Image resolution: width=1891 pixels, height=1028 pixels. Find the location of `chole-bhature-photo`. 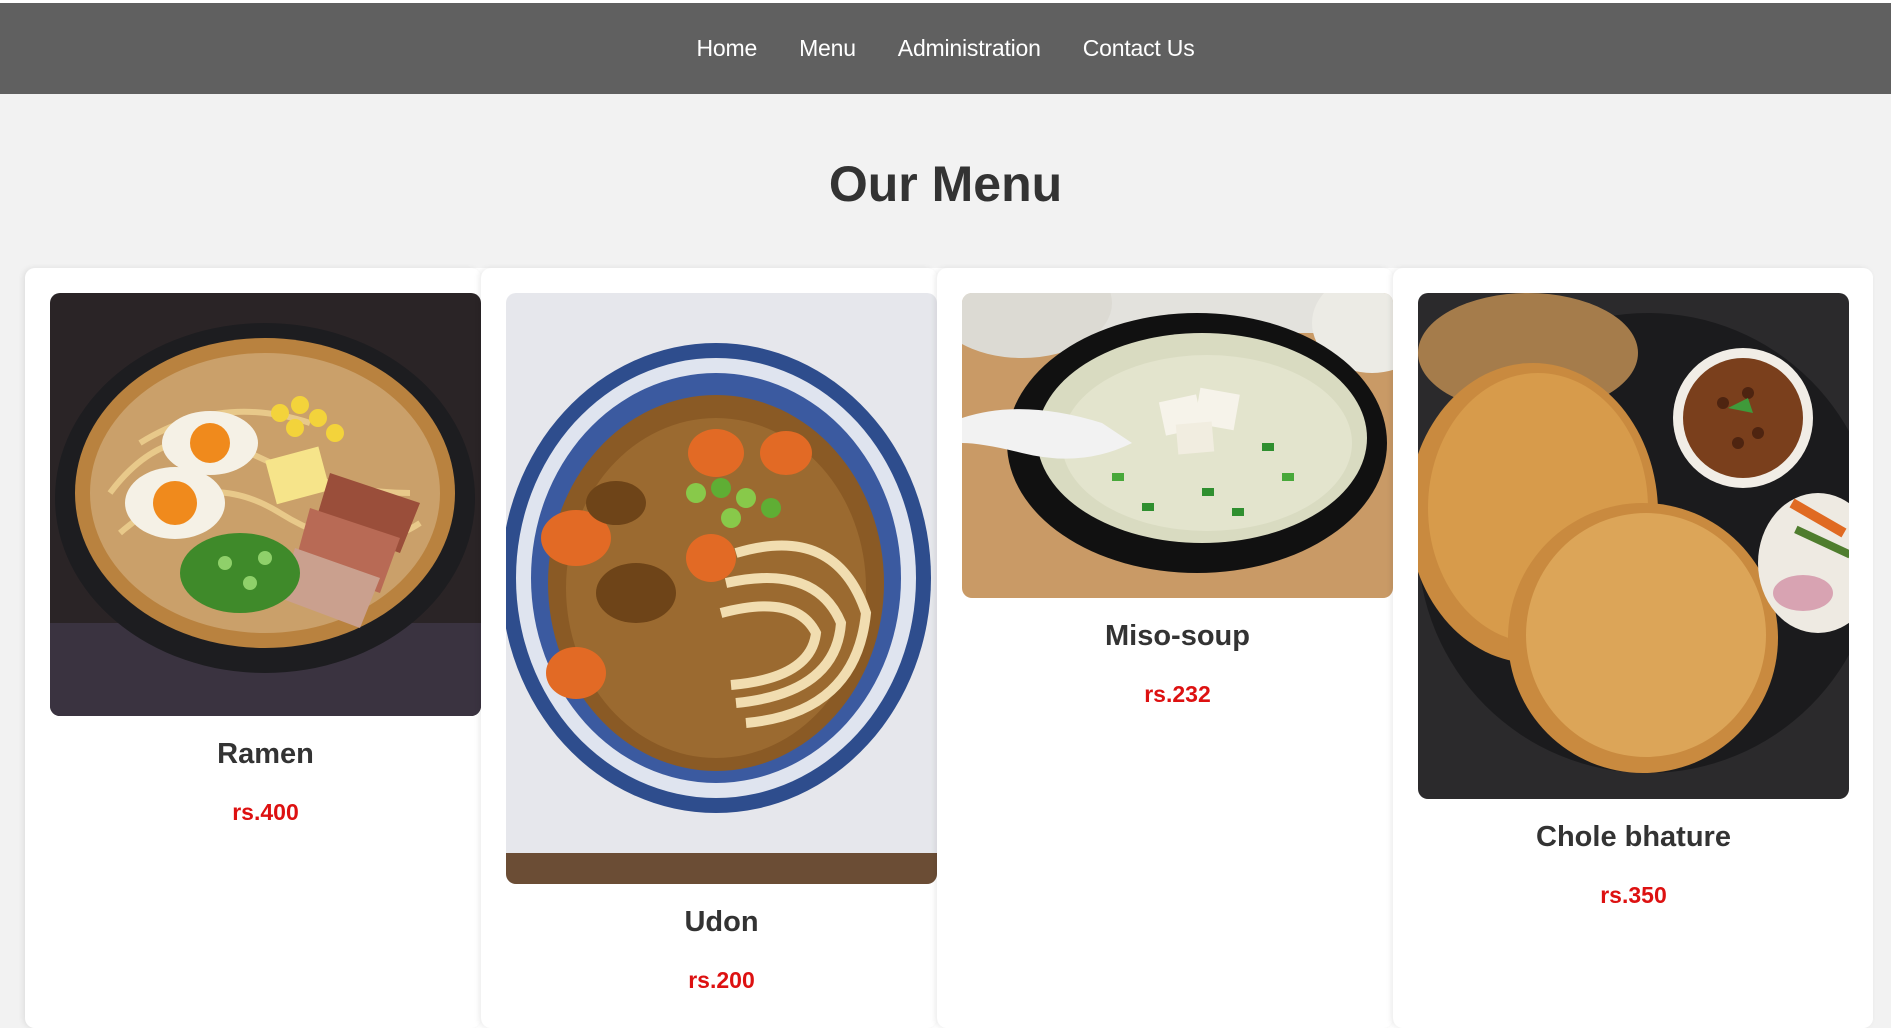

chole-bhature-photo is located at coordinates (1633, 546).